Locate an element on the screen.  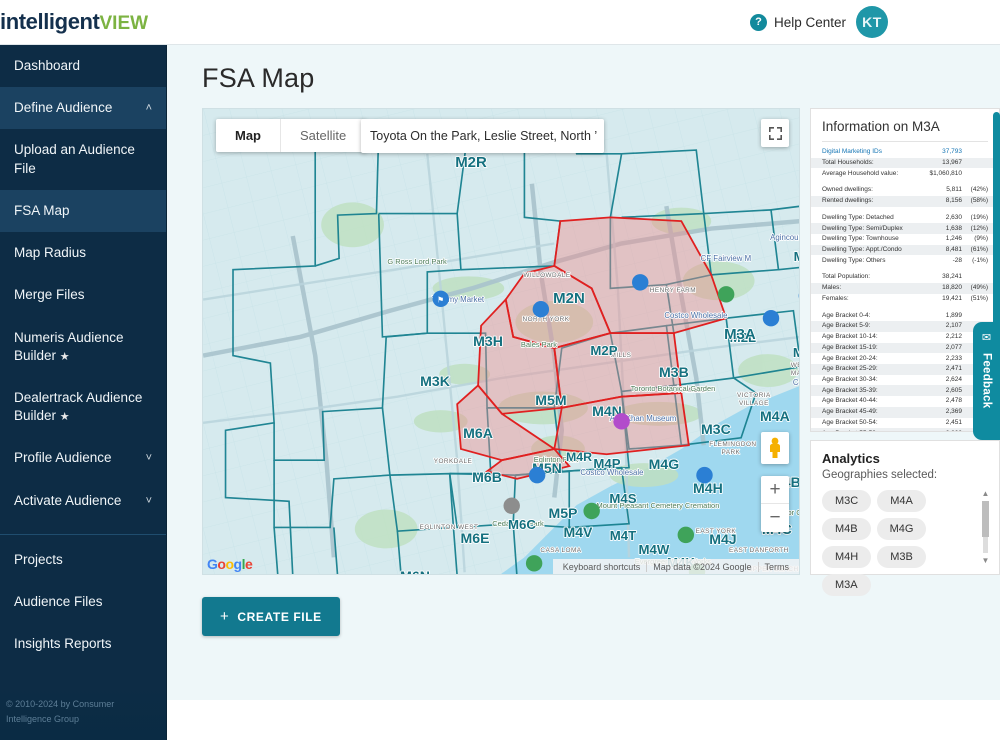
analytics-title: Analytics is located at coordinates (851, 458).